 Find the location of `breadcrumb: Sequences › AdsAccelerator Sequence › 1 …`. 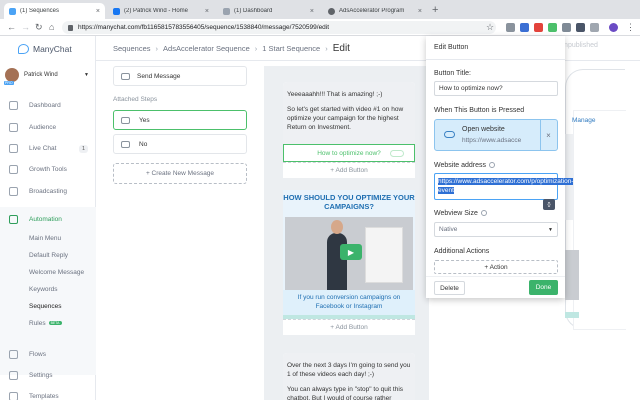

breadcrumb: Sequences › AdsAccelerator Sequence › 1 … is located at coordinates (231, 48).